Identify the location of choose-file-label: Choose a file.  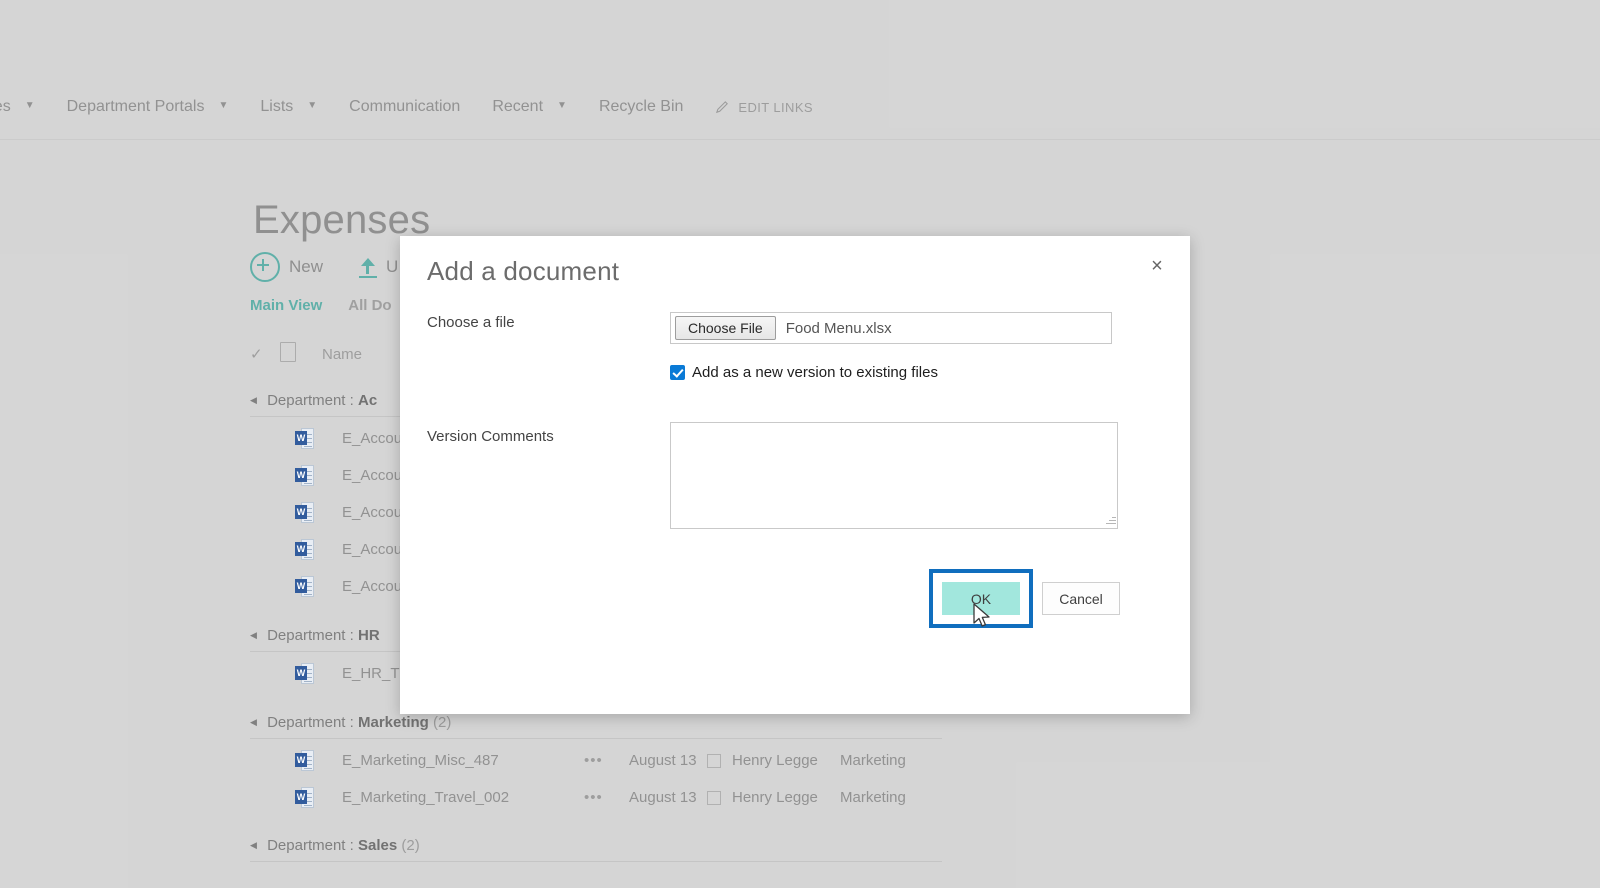
(471, 322).